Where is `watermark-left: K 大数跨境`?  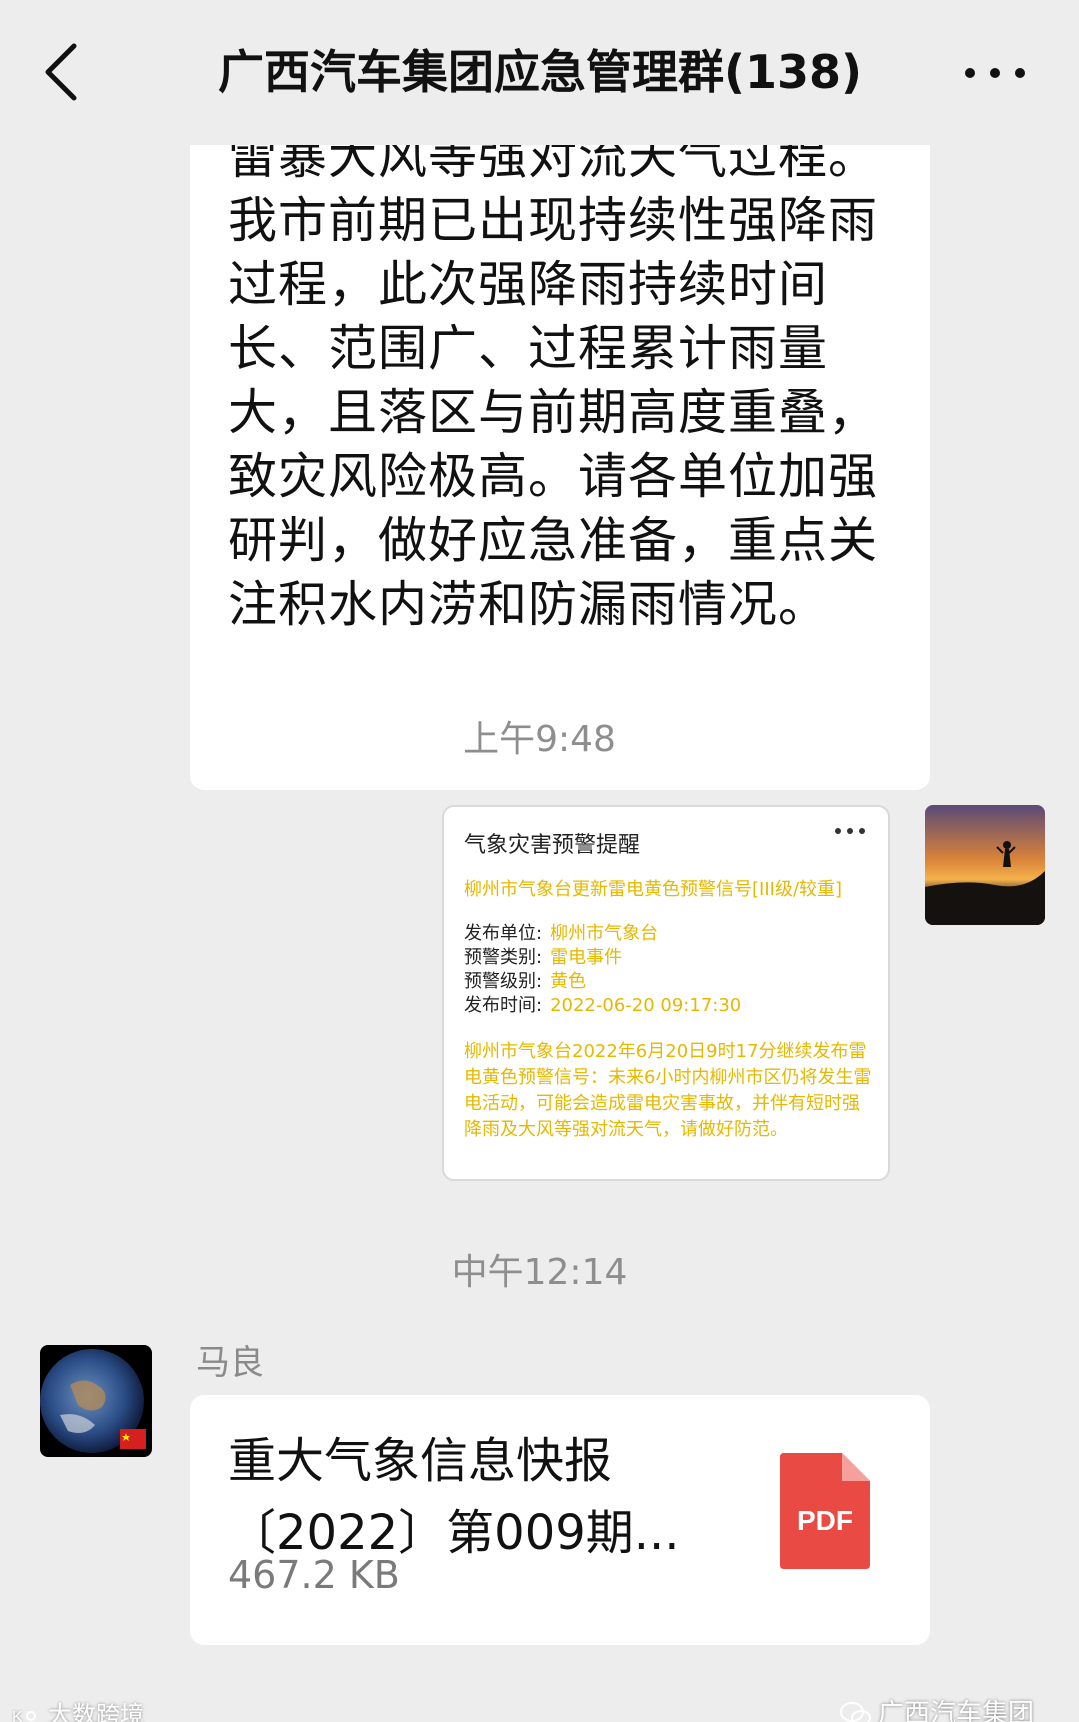 watermark-left: K 大数跨境 is located at coordinates (78, 1708).